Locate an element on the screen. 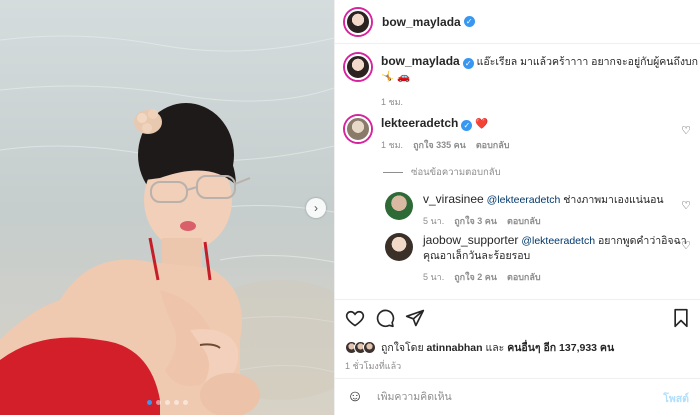  next-slide-button: › is located at coordinates (316, 208).